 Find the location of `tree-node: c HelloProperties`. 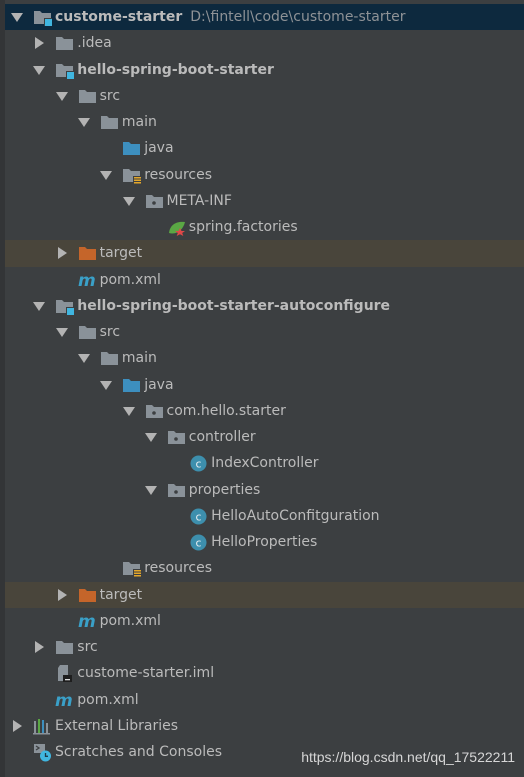

tree-node: c HelloProperties is located at coordinates (264, 542).